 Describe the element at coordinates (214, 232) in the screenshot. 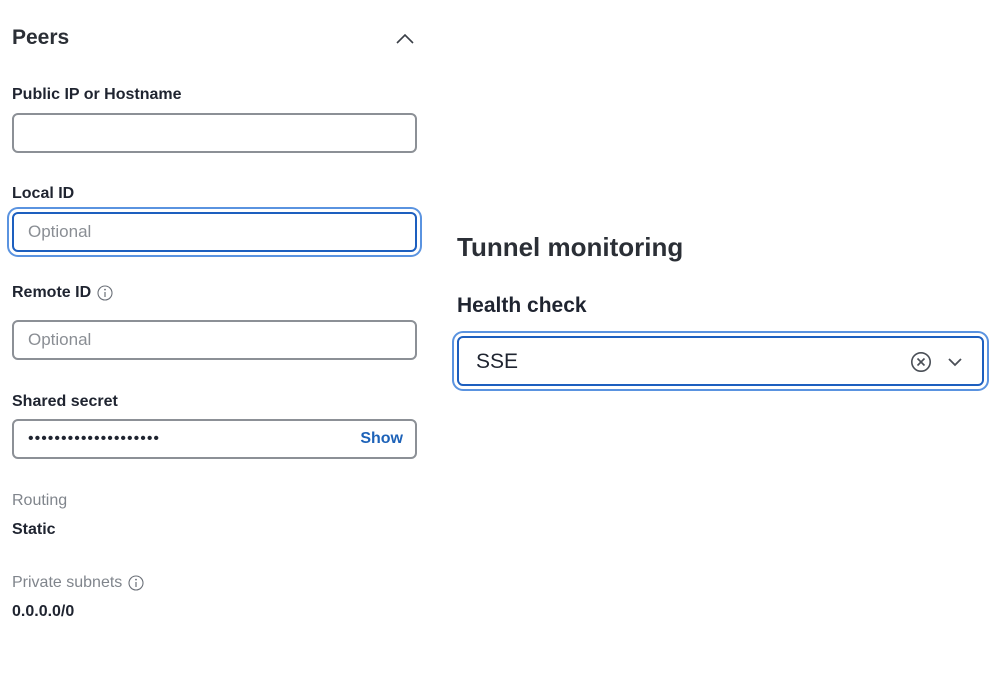

I see `local-id-input` at that location.